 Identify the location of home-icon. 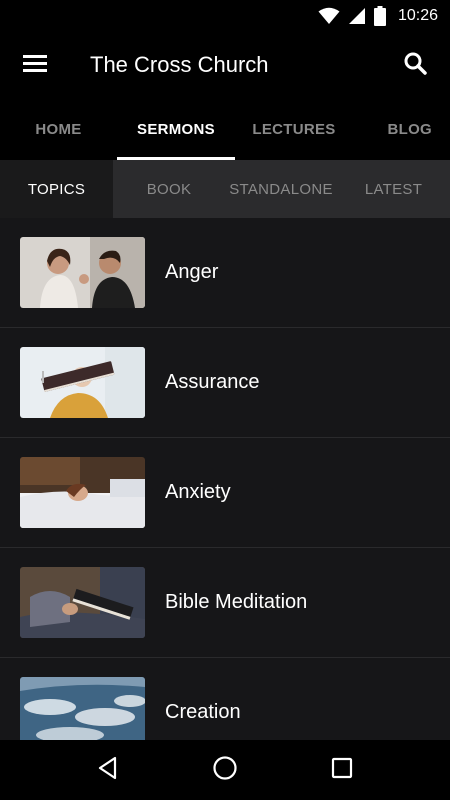
(225, 770).